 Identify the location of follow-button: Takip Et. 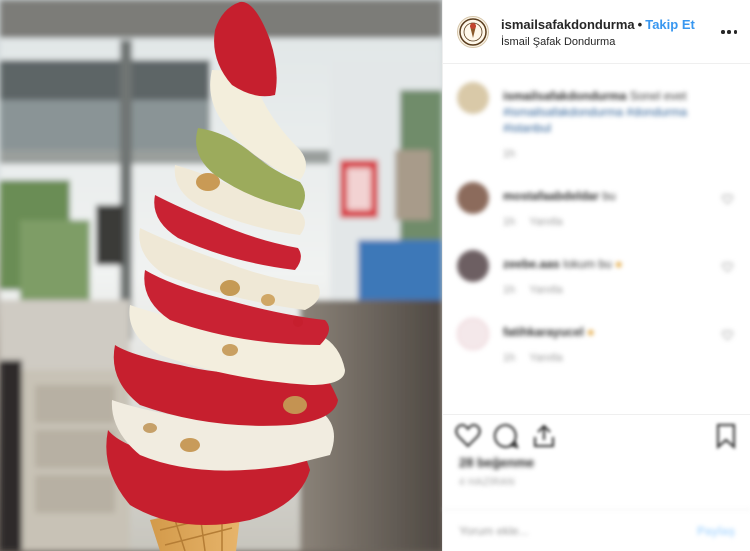
(670, 24).